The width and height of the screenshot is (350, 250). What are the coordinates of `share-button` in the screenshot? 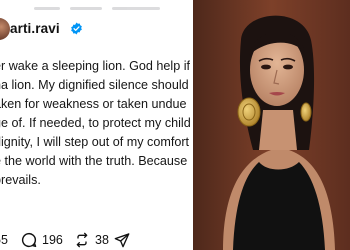 It's located at (122, 240).